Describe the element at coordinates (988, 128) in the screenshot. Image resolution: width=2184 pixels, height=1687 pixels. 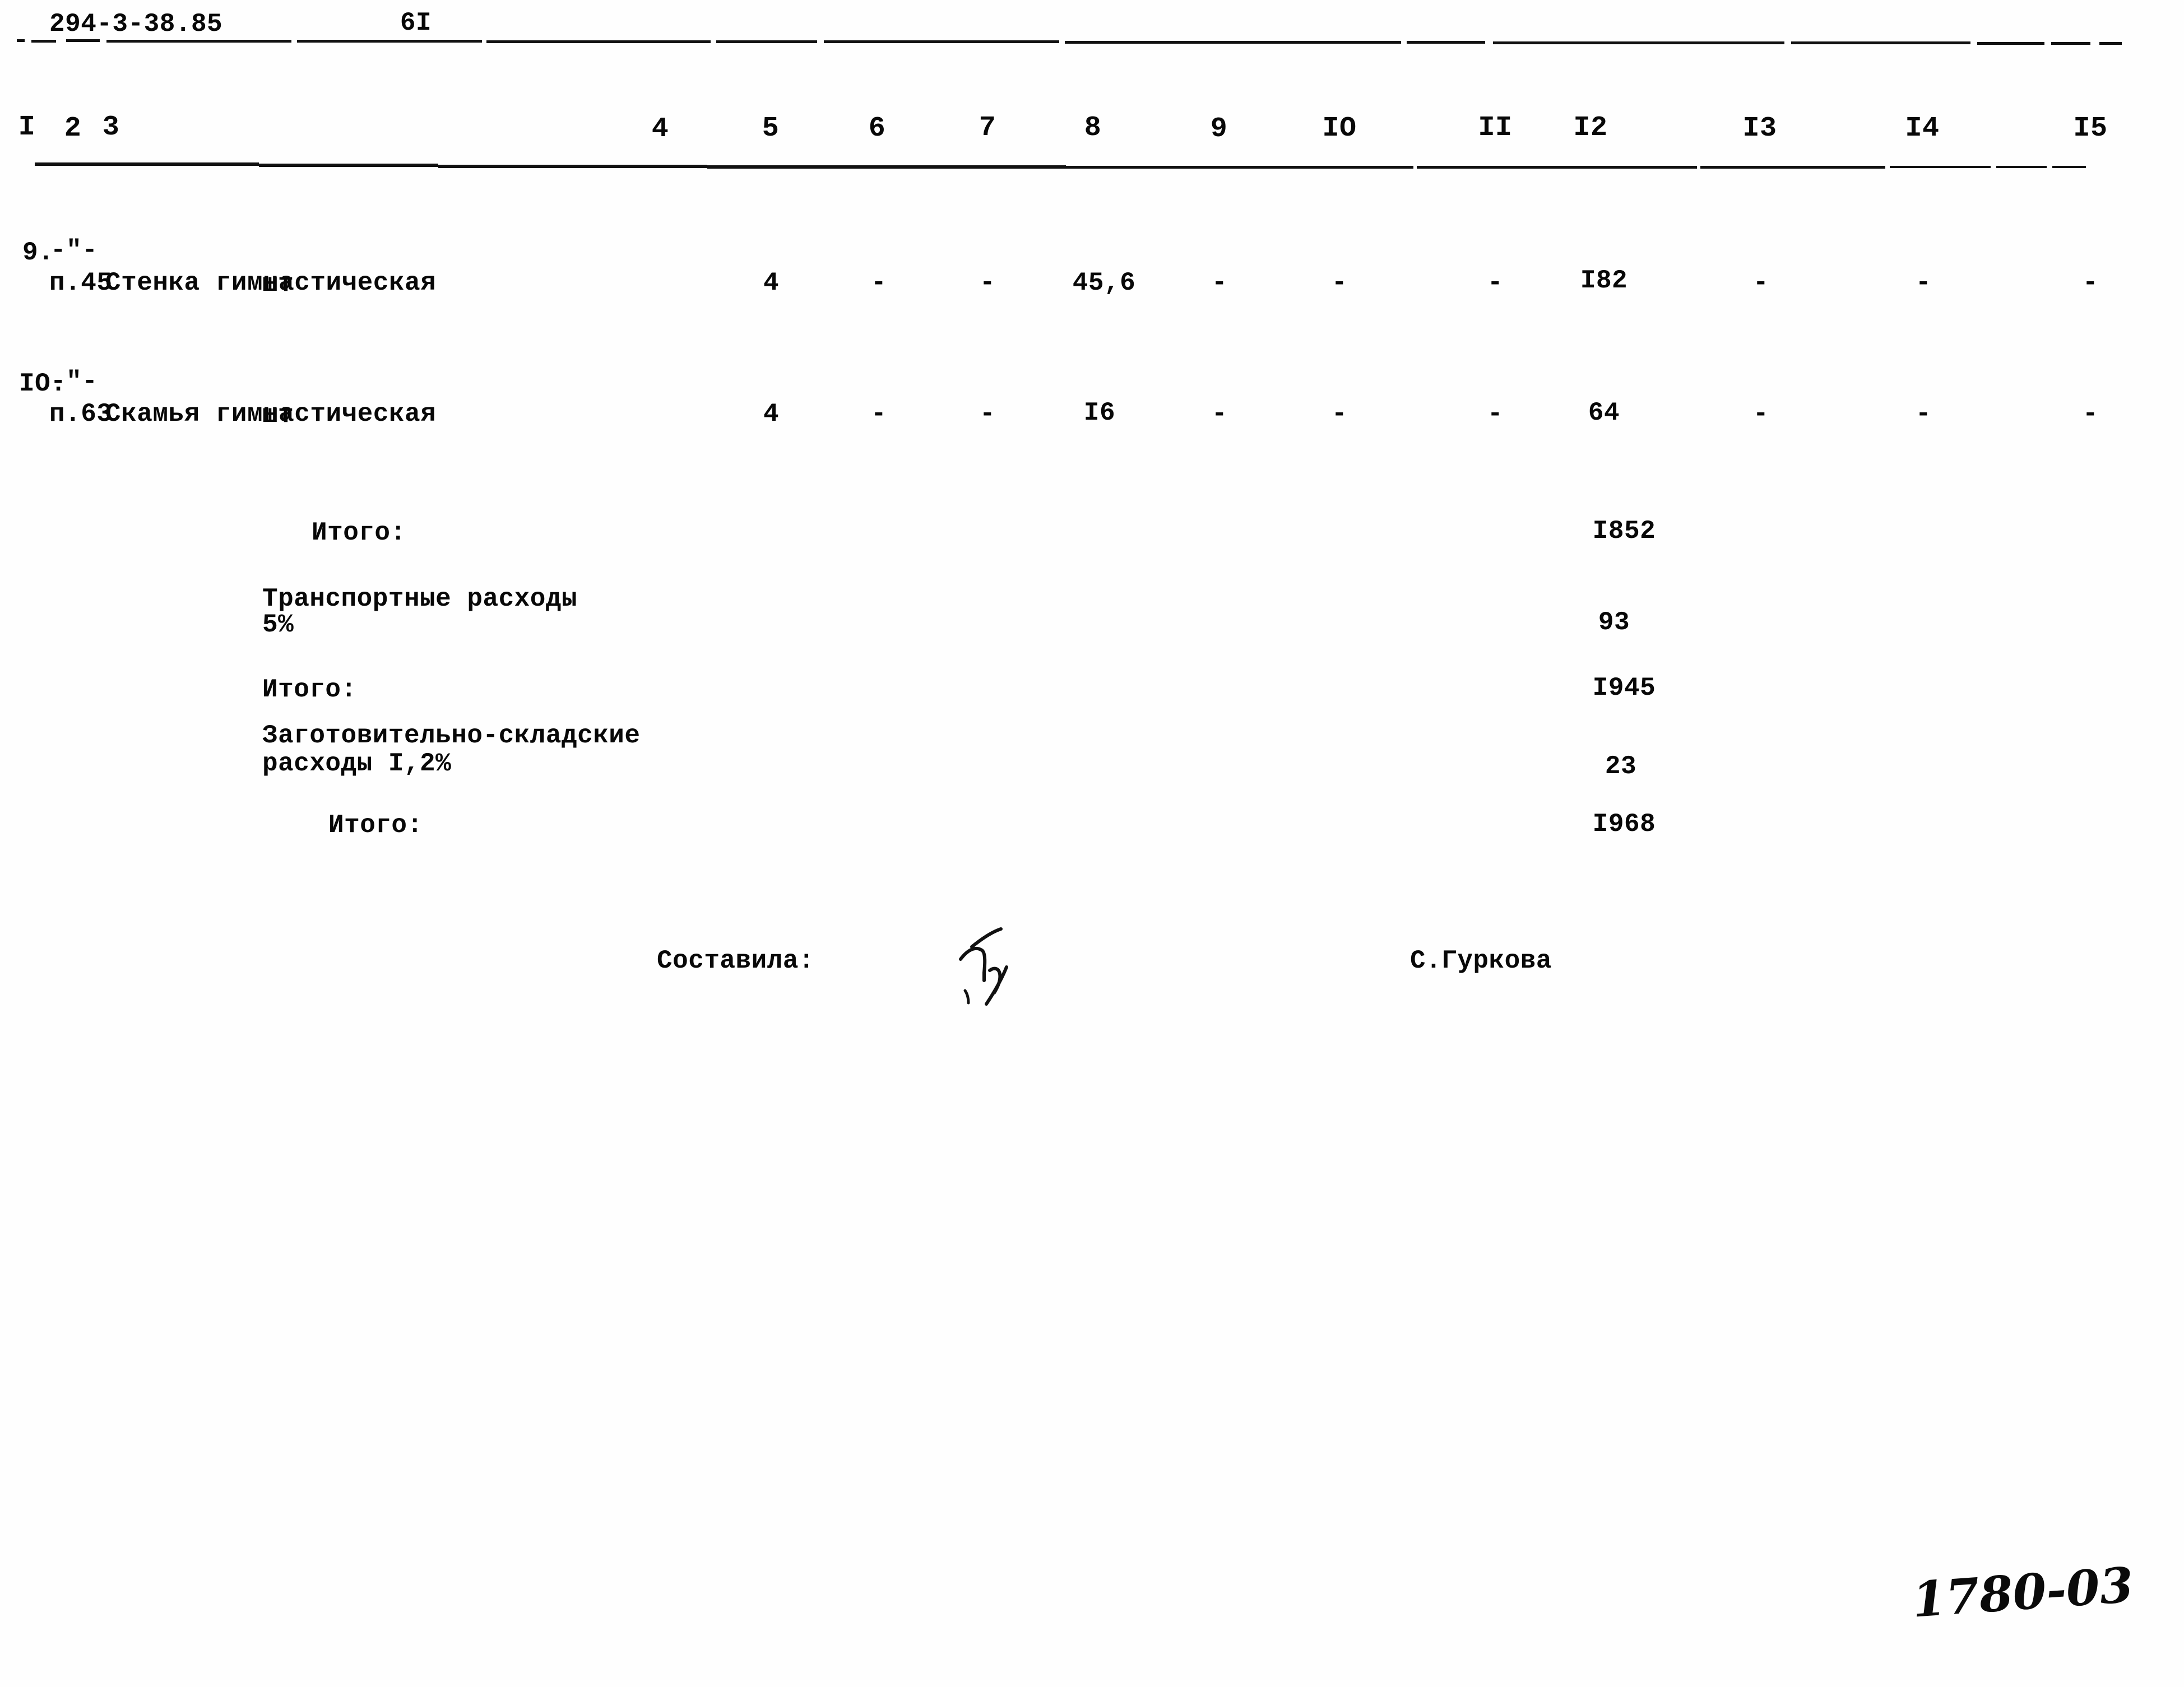
I see `column-header-7: 7` at that location.